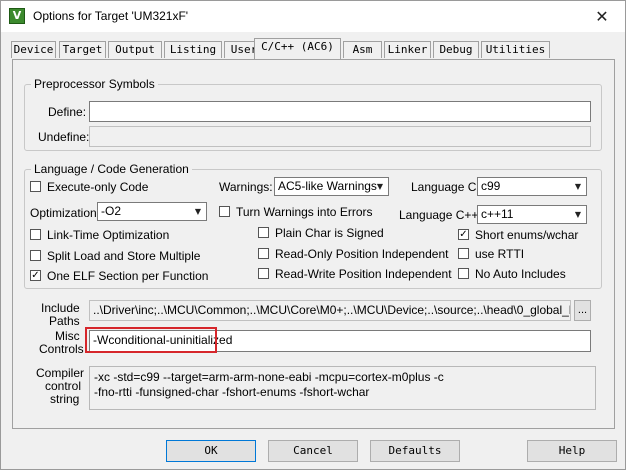 This screenshot has width=626, height=470. Describe the element at coordinates (111, 16) in the screenshot. I see `window-title: Options for Target 'UM321xF'` at that location.